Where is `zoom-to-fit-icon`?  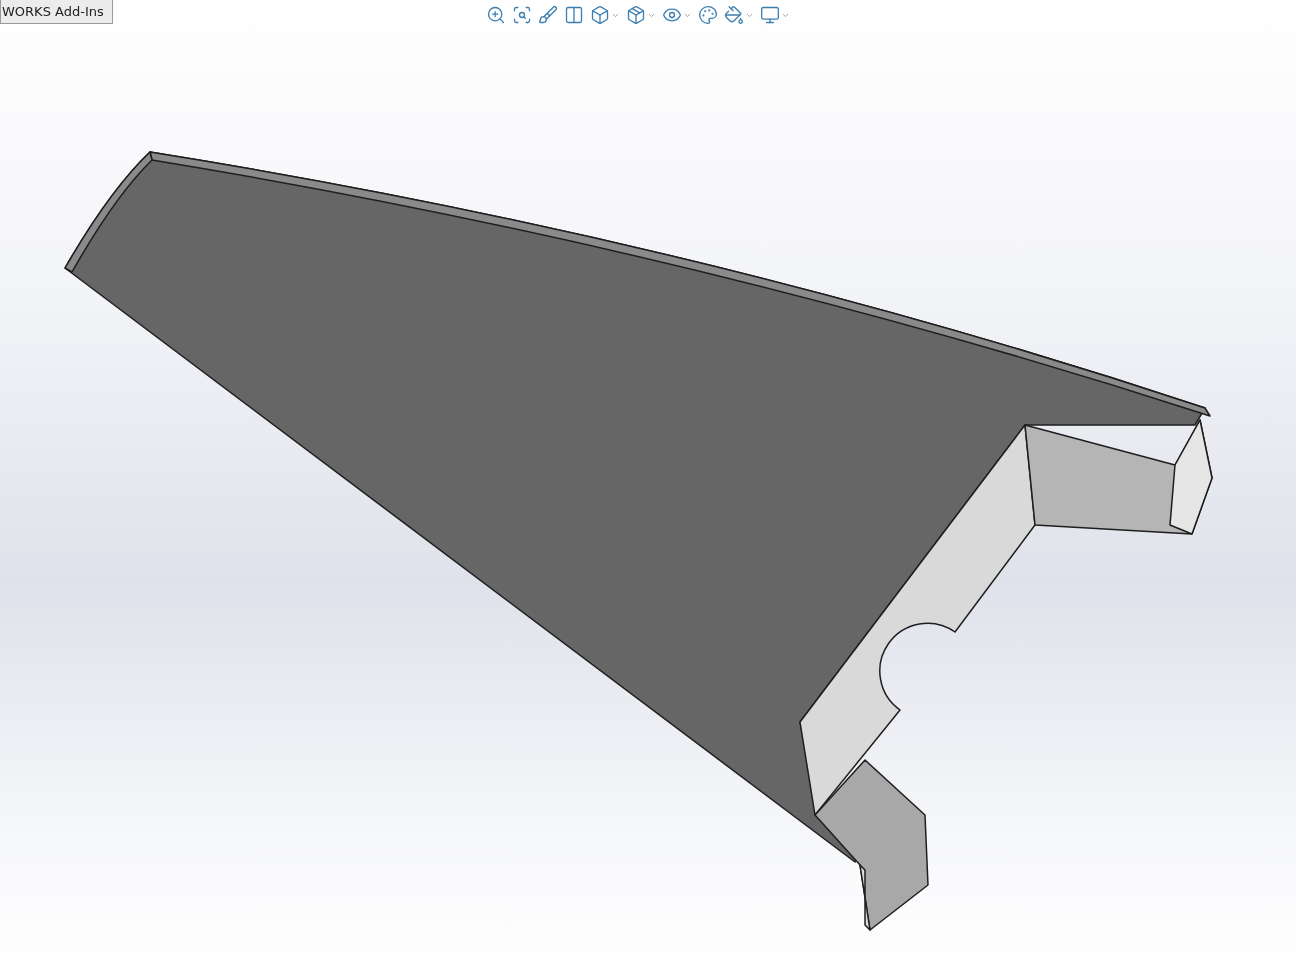 zoom-to-fit-icon is located at coordinates (495, 15).